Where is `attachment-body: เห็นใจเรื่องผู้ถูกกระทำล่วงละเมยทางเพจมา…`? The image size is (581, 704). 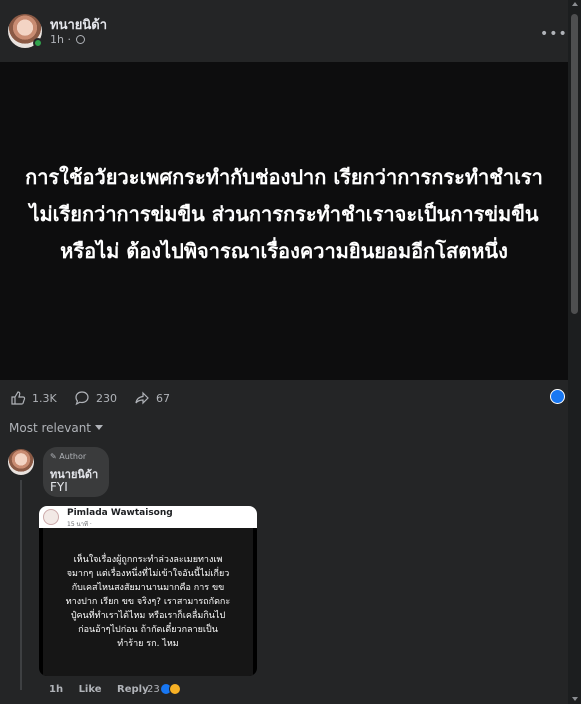
attachment-body: เห็นใจเรื่องผู้ถูกกระทำล่วงละเมยทางเพจมา… is located at coordinates (148, 602).